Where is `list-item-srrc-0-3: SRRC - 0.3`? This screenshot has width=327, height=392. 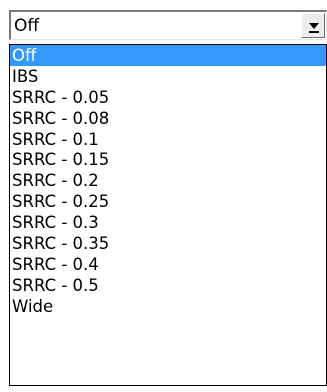
list-item-srrc-0-3: SRRC - 0.3 is located at coordinates (168, 222).